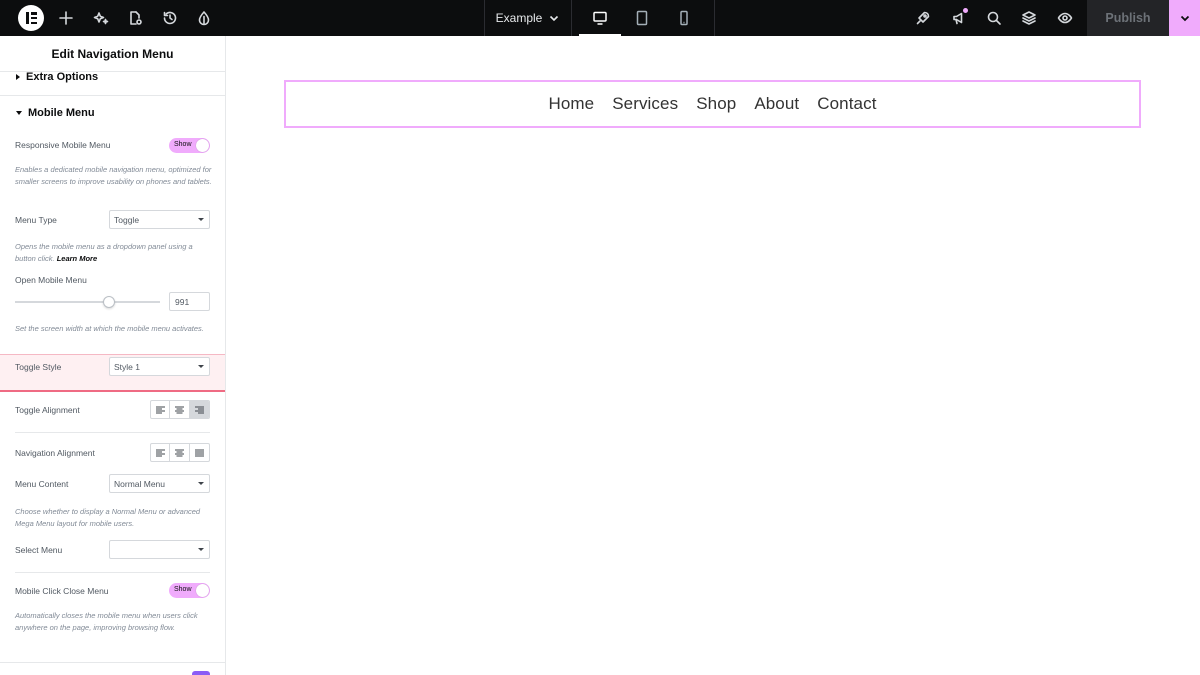 The image size is (1200, 675). I want to click on toggle-style-select: Style 1, so click(159, 366).